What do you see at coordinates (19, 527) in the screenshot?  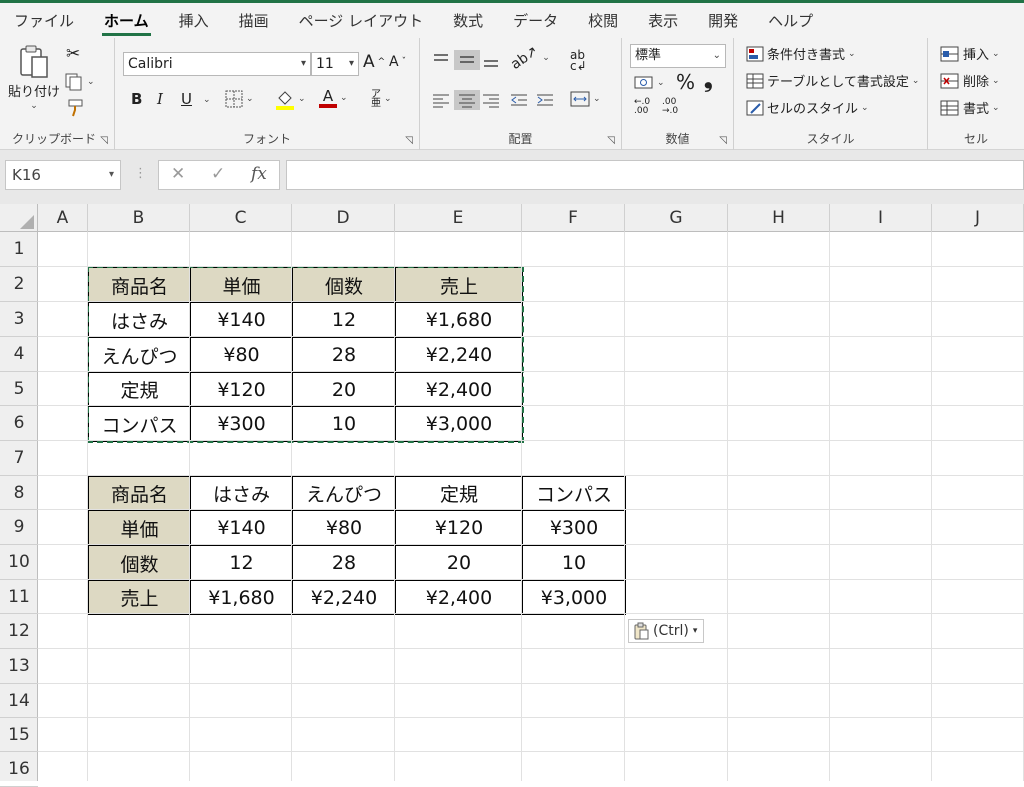 I see `row-header: 9` at bounding box center [19, 527].